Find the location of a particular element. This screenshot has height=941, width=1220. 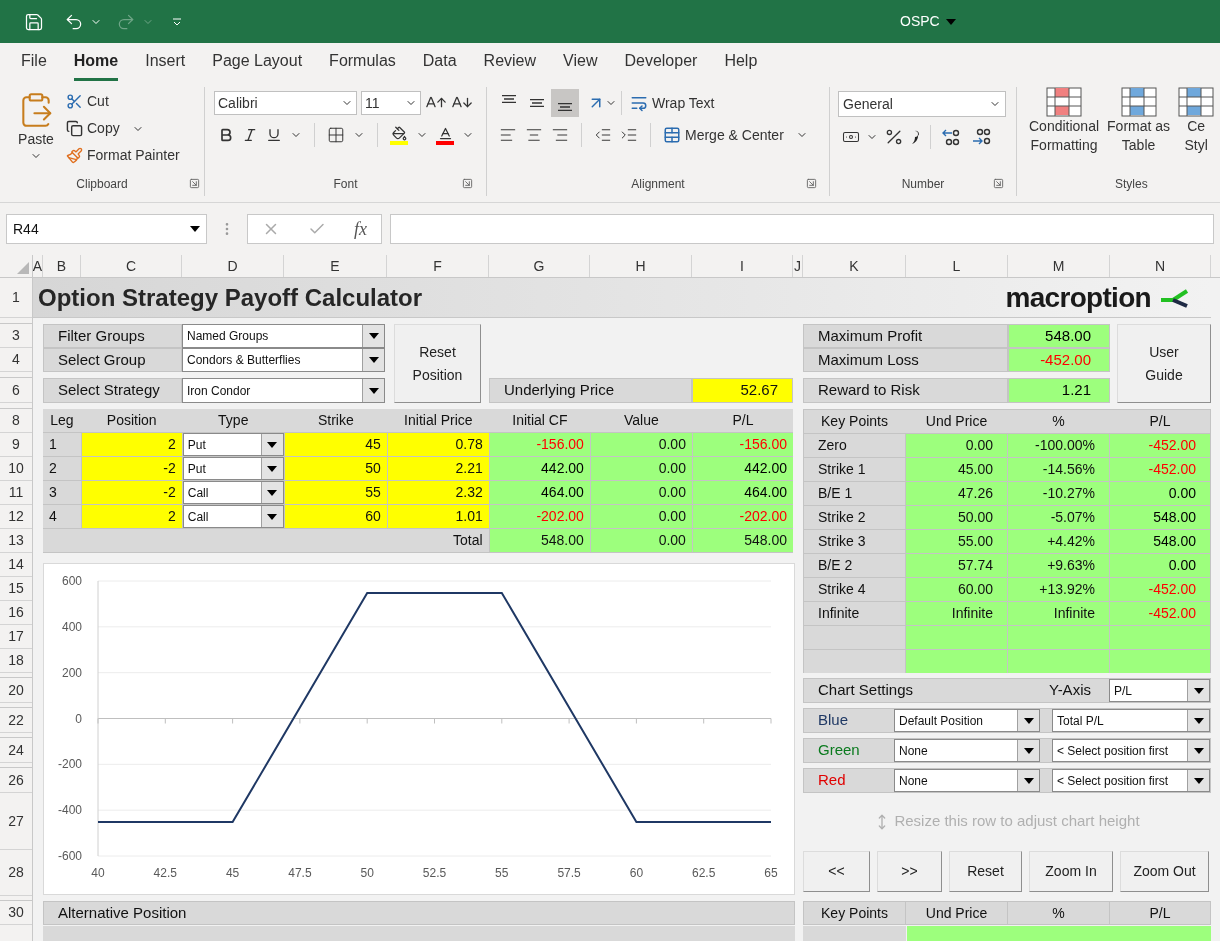

row-header: 16 is located at coordinates (16, 613).